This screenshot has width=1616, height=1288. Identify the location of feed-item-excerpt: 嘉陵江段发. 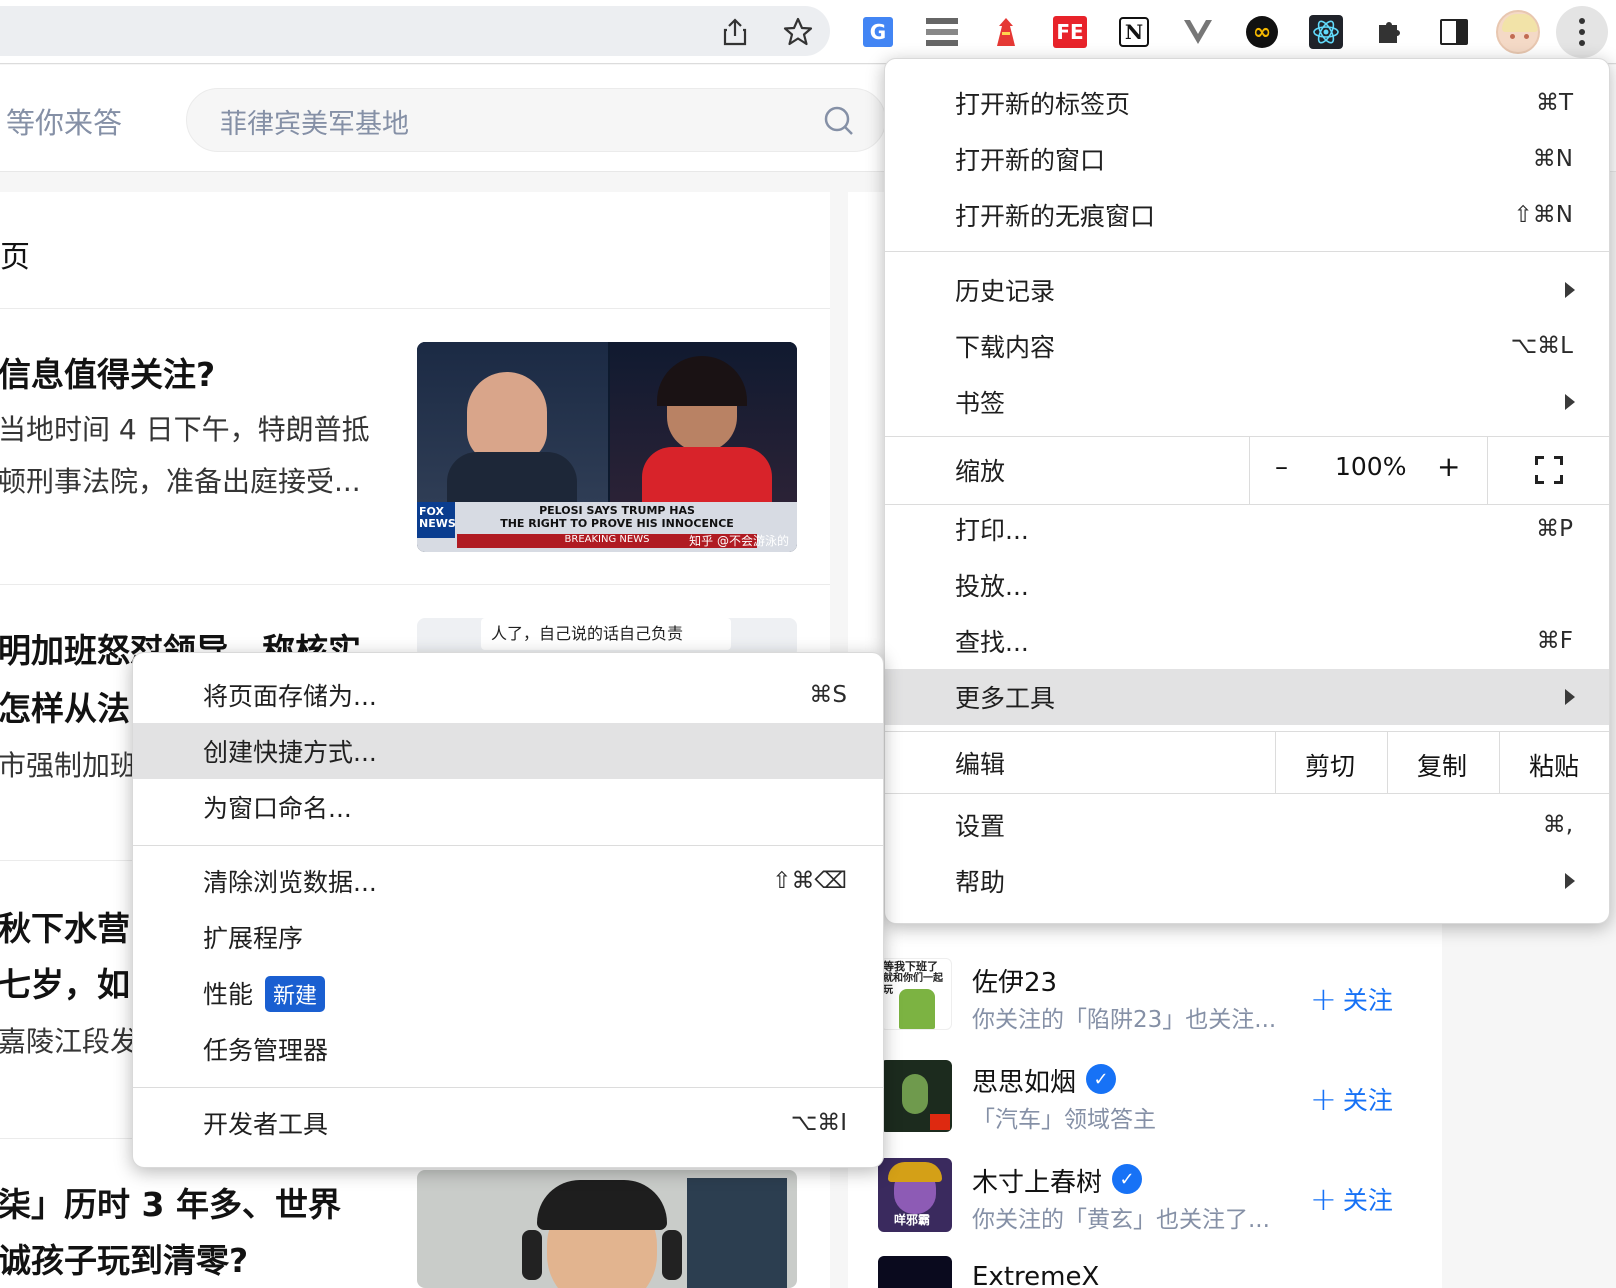
(69, 1040).